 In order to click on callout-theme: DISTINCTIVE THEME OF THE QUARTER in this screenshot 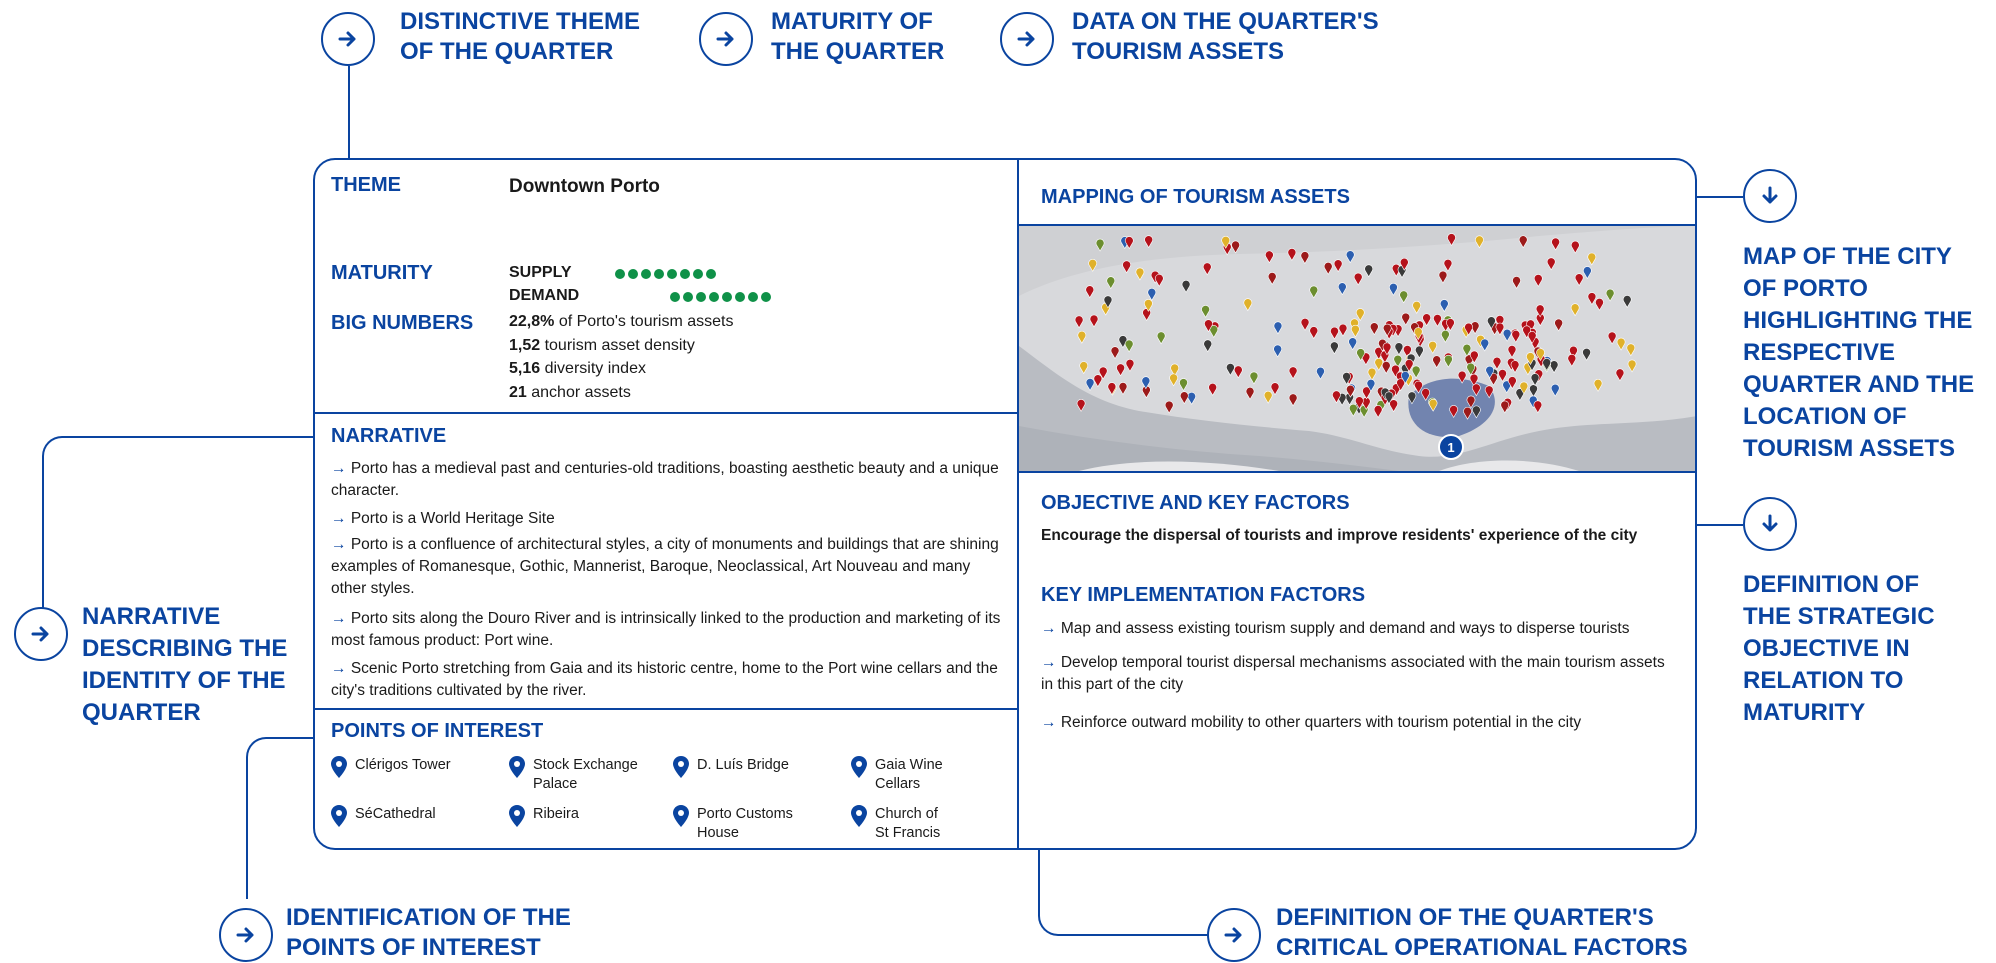, I will do `click(520, 36)`.